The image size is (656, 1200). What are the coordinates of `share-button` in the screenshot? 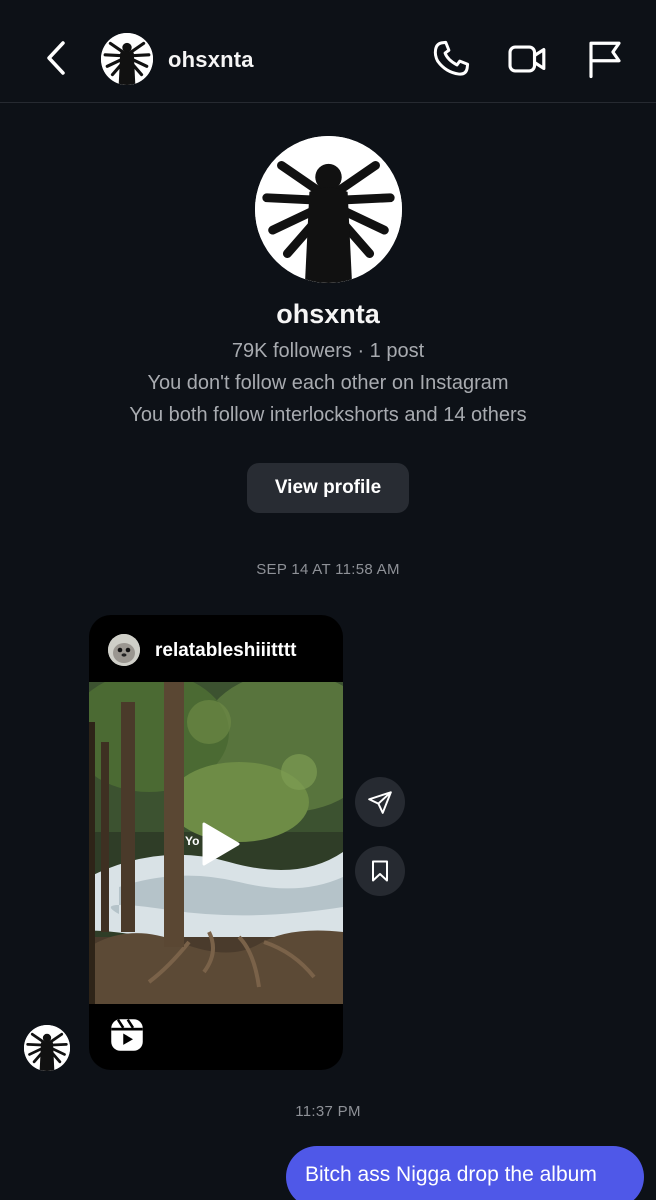 It's located at (380, 802).